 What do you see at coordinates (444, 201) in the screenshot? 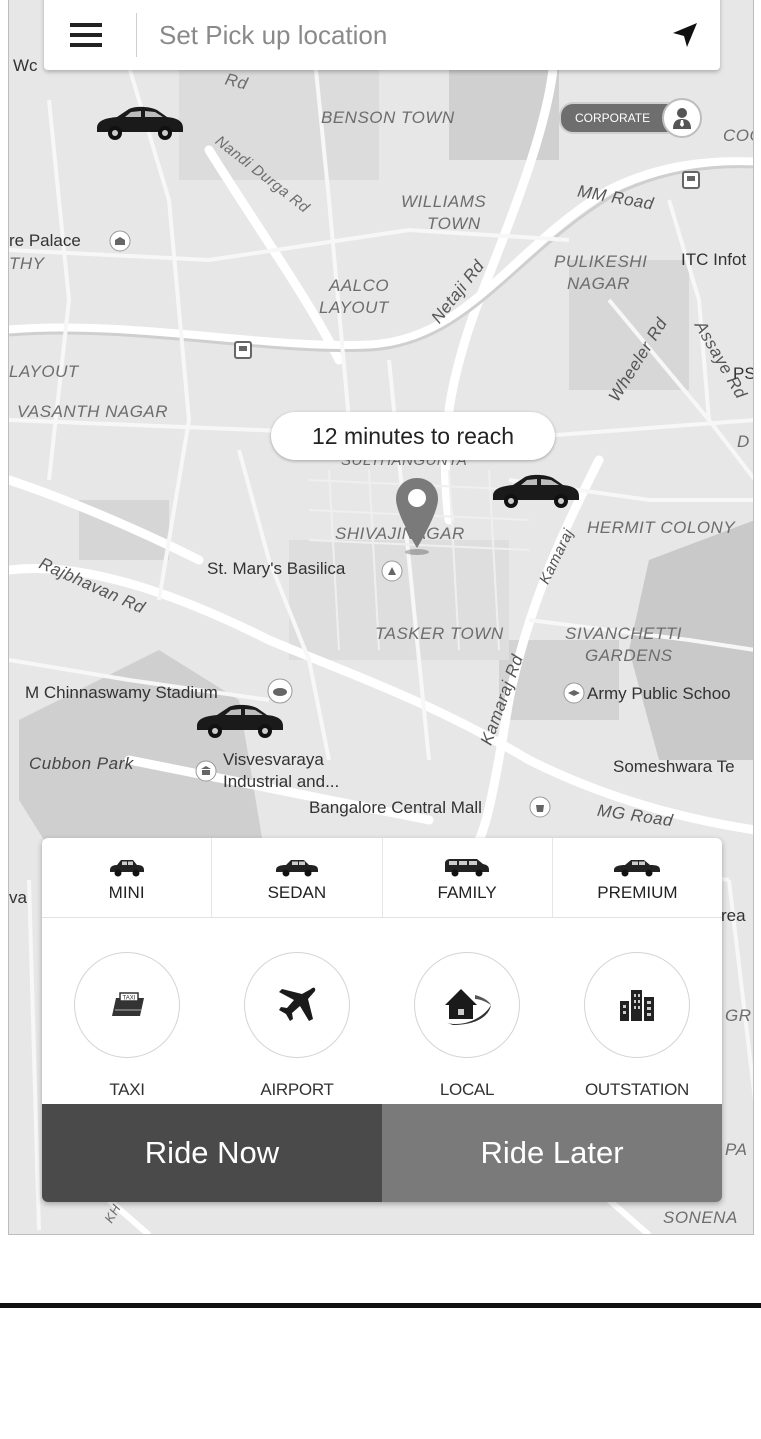
I see `map-label: WILLIAMS` at bounding box center [444, 201].